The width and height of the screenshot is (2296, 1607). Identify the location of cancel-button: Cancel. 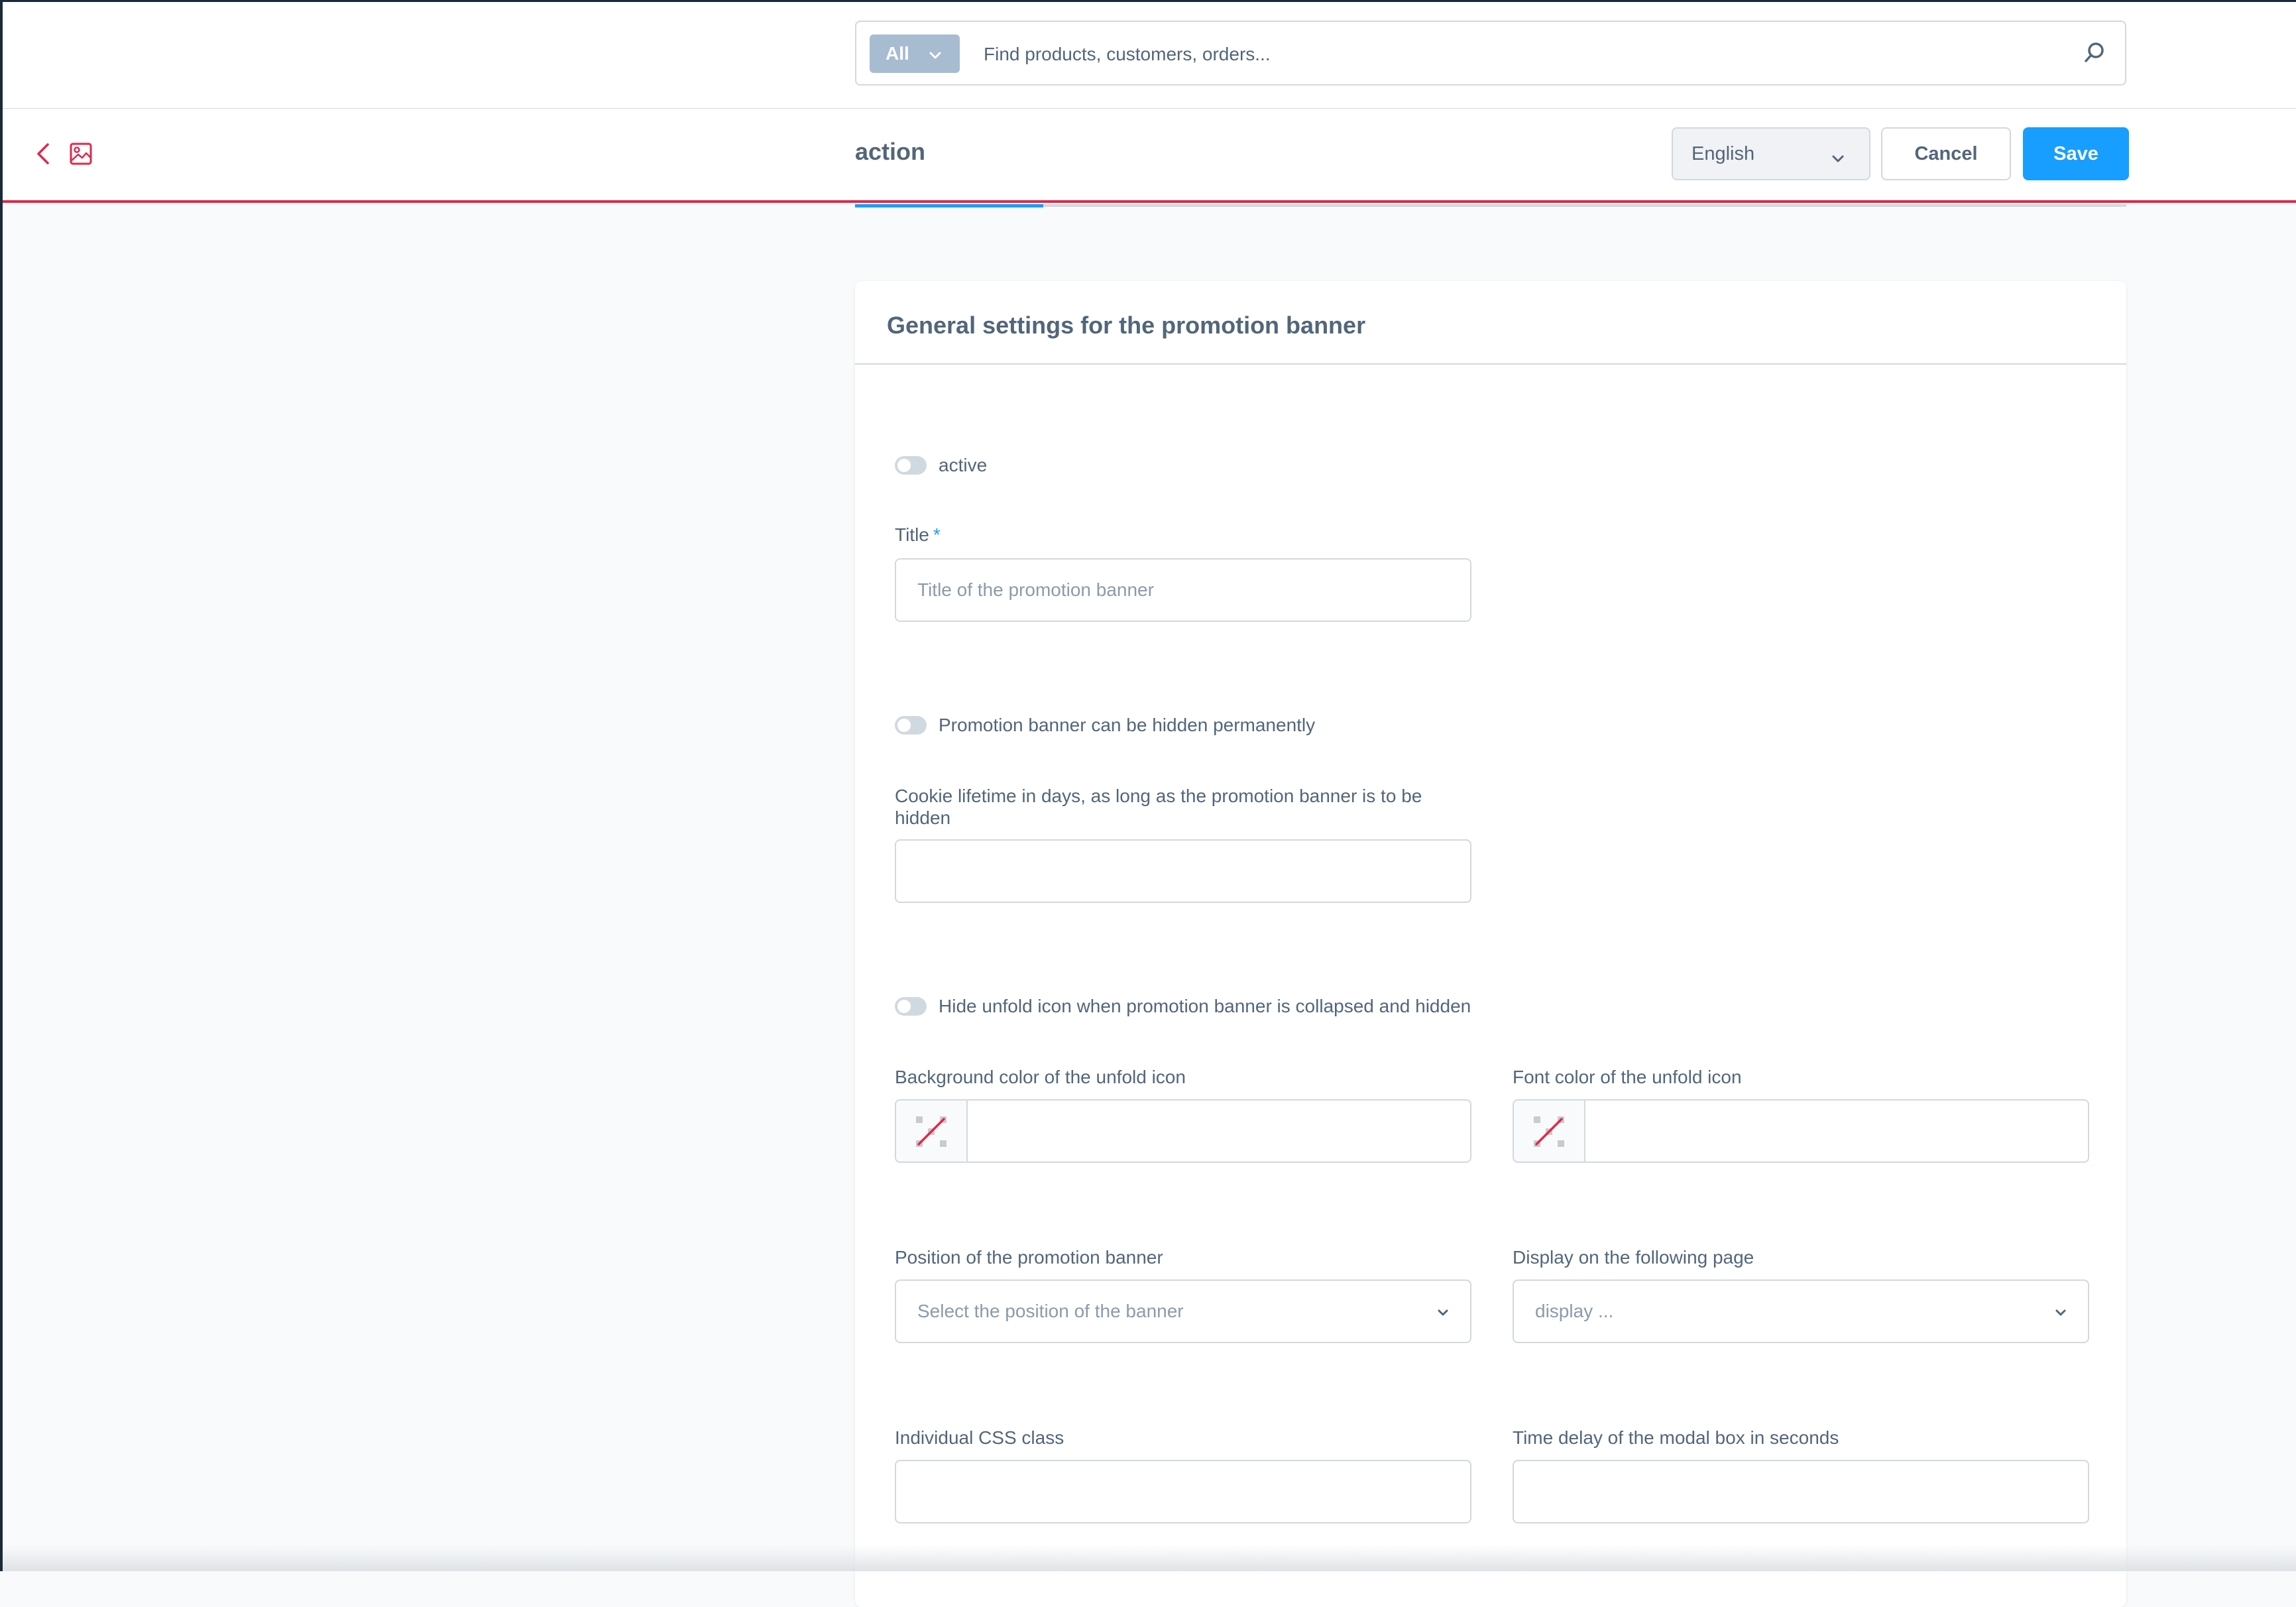
(1946, 153).